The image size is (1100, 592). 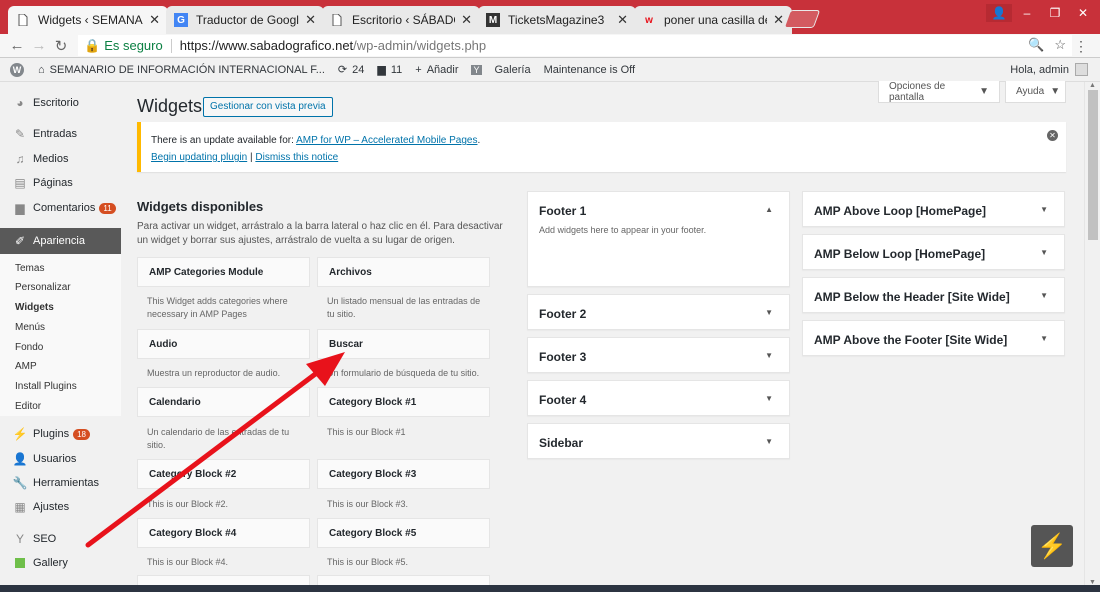 What do you see at coordinates (590, 70) in the screenshot?
I see `maintenance-link: Maintenance is Off` at bounding box center [590, 70].